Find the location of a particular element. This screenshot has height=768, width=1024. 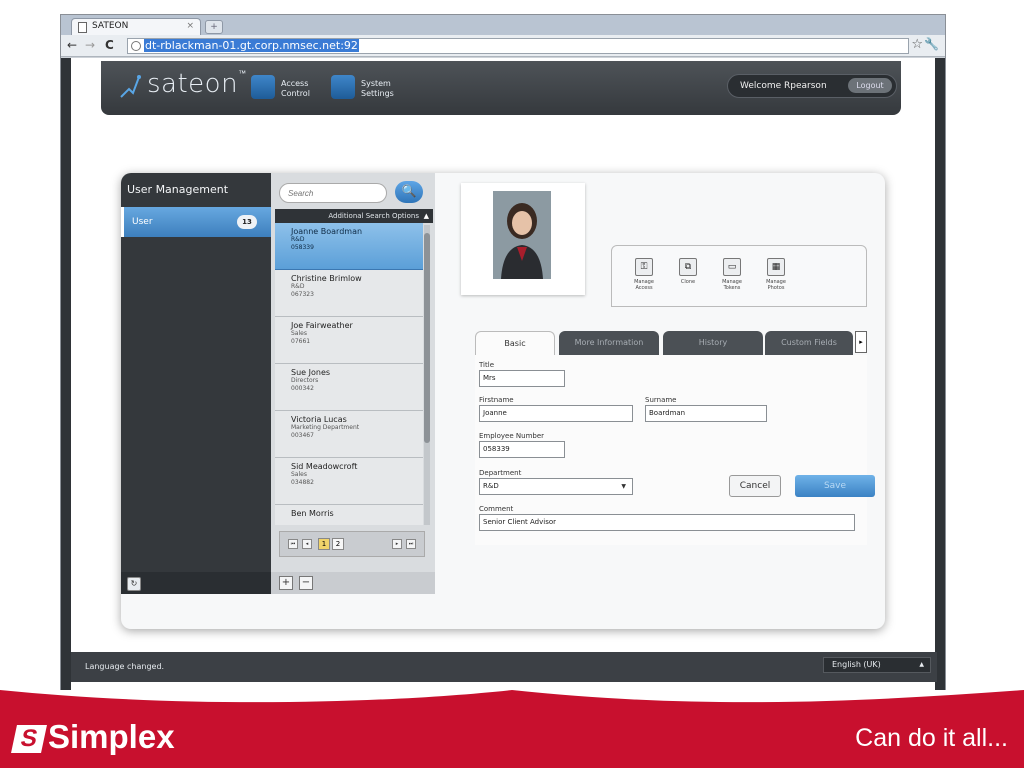

star-icon: ☆ is located at coordinates (917, 44).